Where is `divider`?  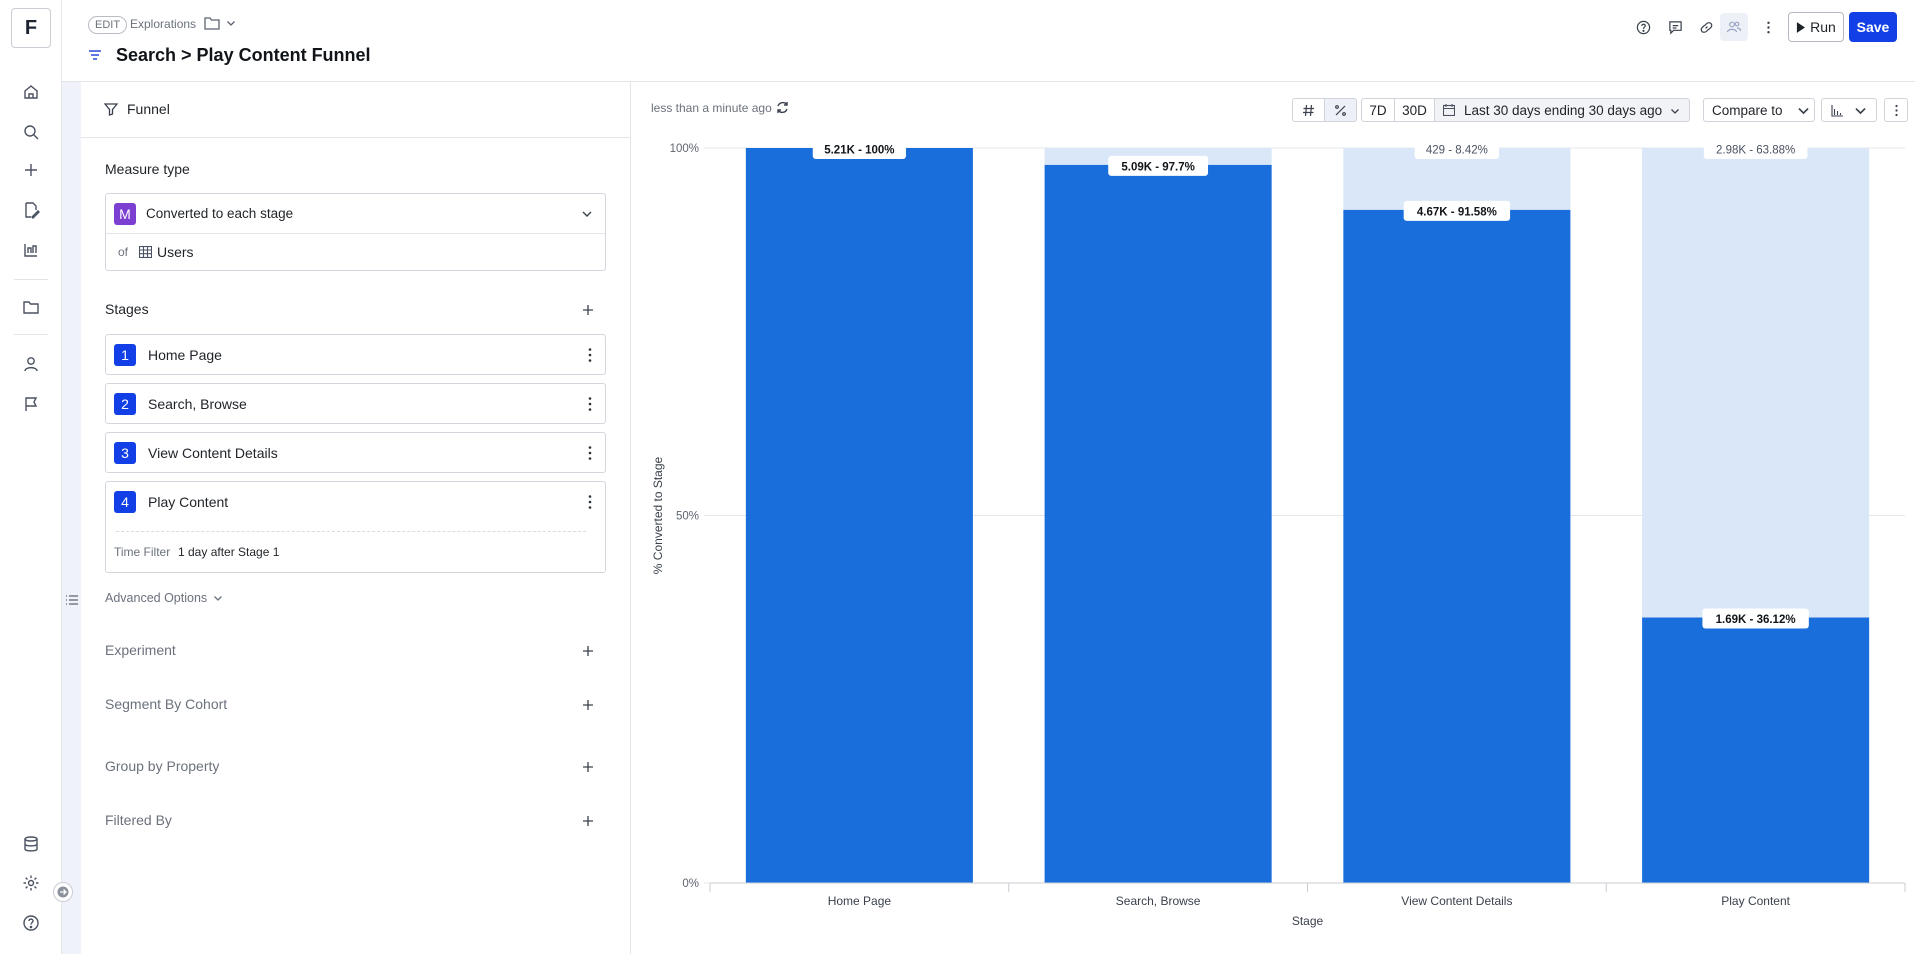 divider is located at coordinates (351, 531).